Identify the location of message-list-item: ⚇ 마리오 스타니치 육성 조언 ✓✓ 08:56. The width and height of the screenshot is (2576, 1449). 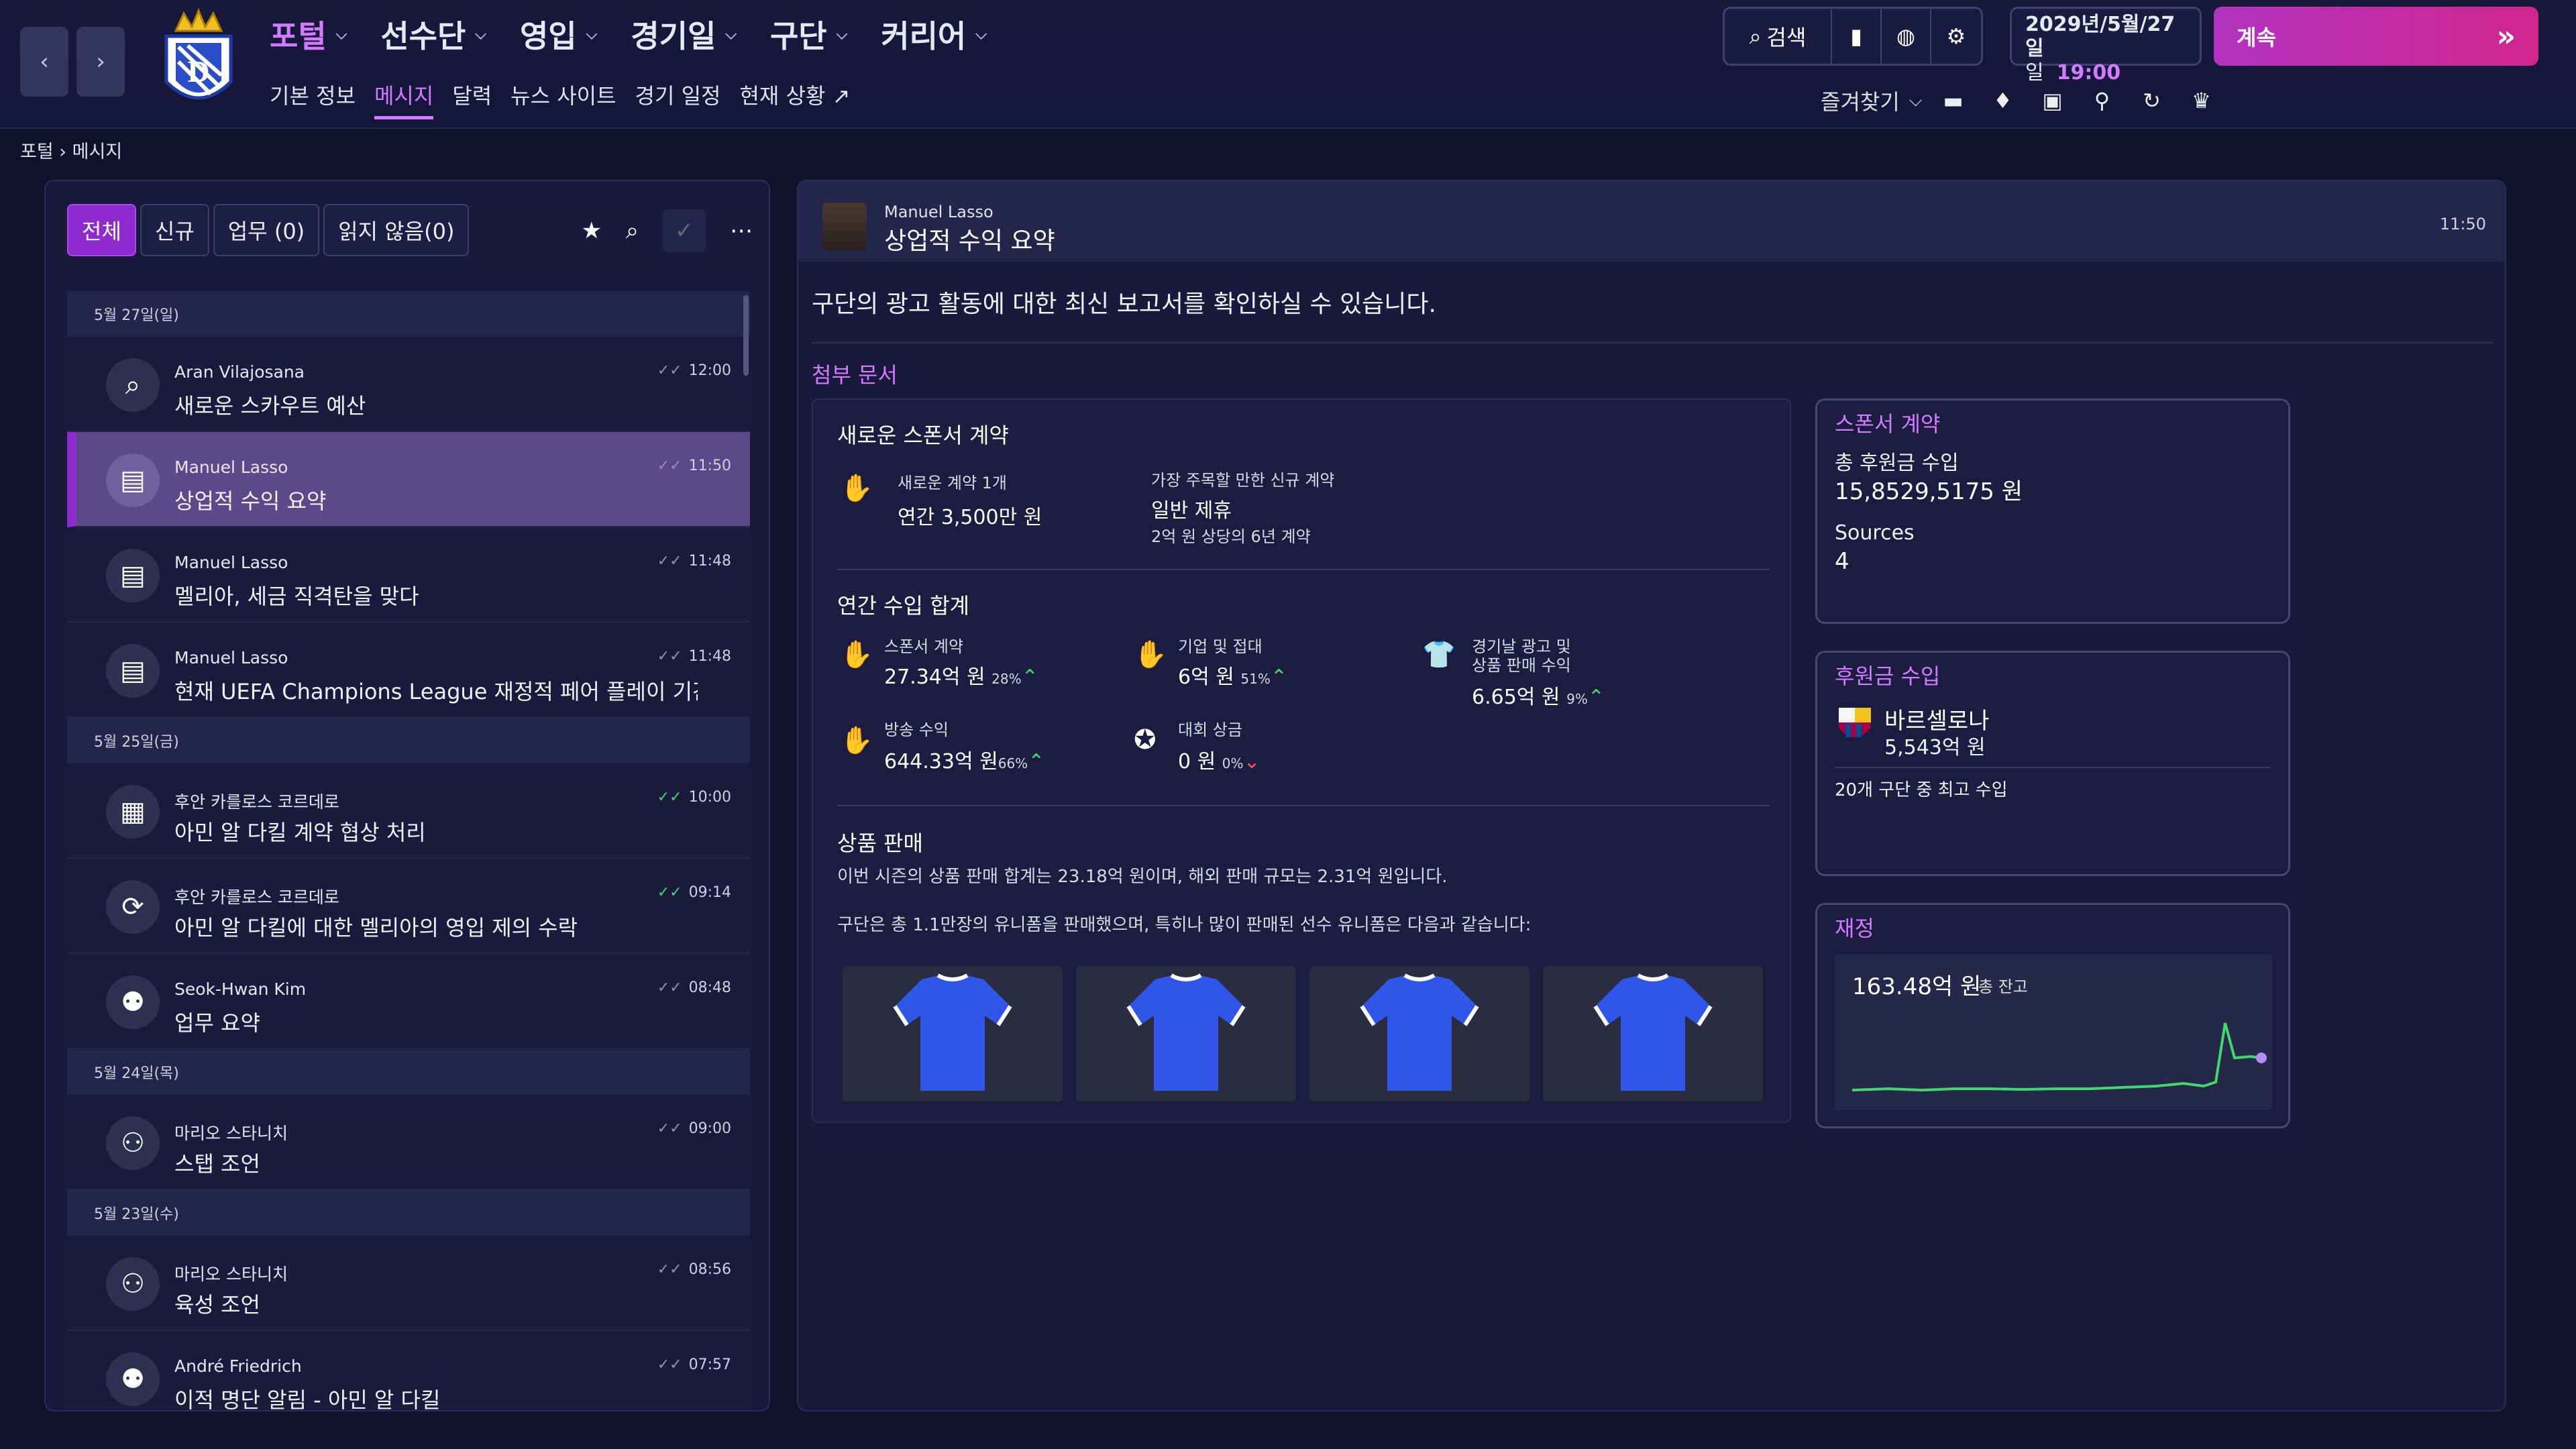
(408, 1283).